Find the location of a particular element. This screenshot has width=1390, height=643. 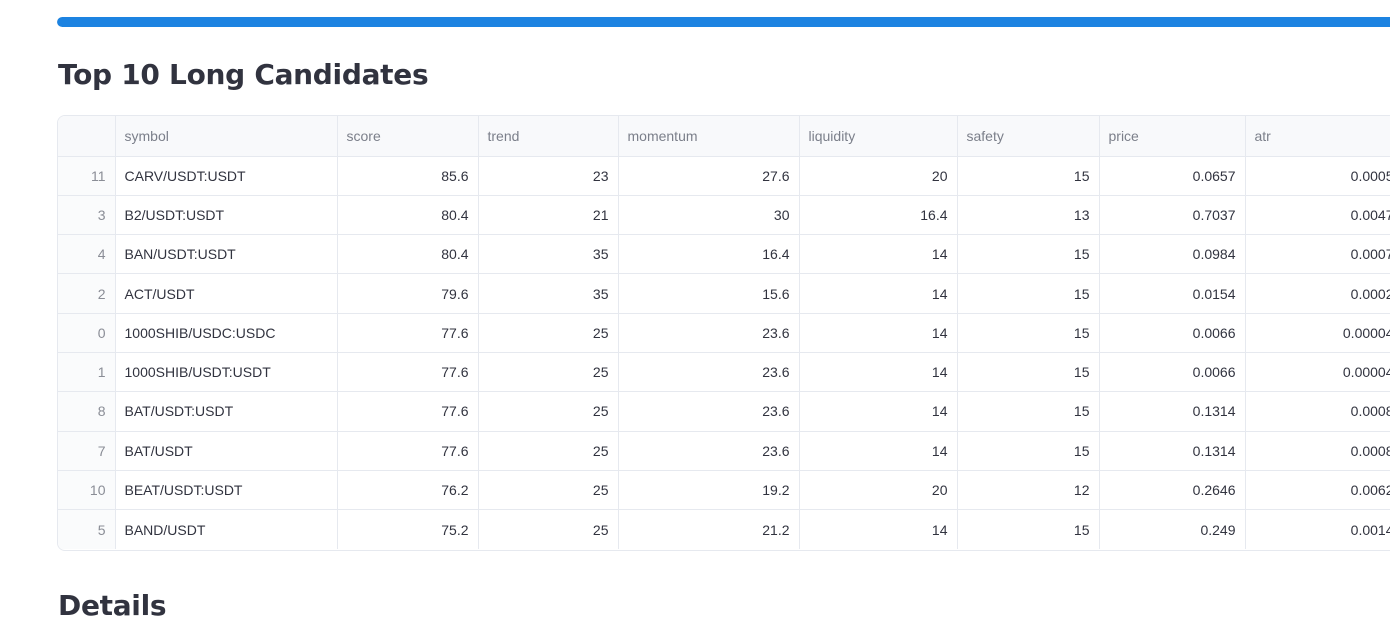

table-row: 8 BAT/USDT:USDT 77.6 25 23.6 14 15 0.1314 0.0008 is located at coordinates (724, 411).